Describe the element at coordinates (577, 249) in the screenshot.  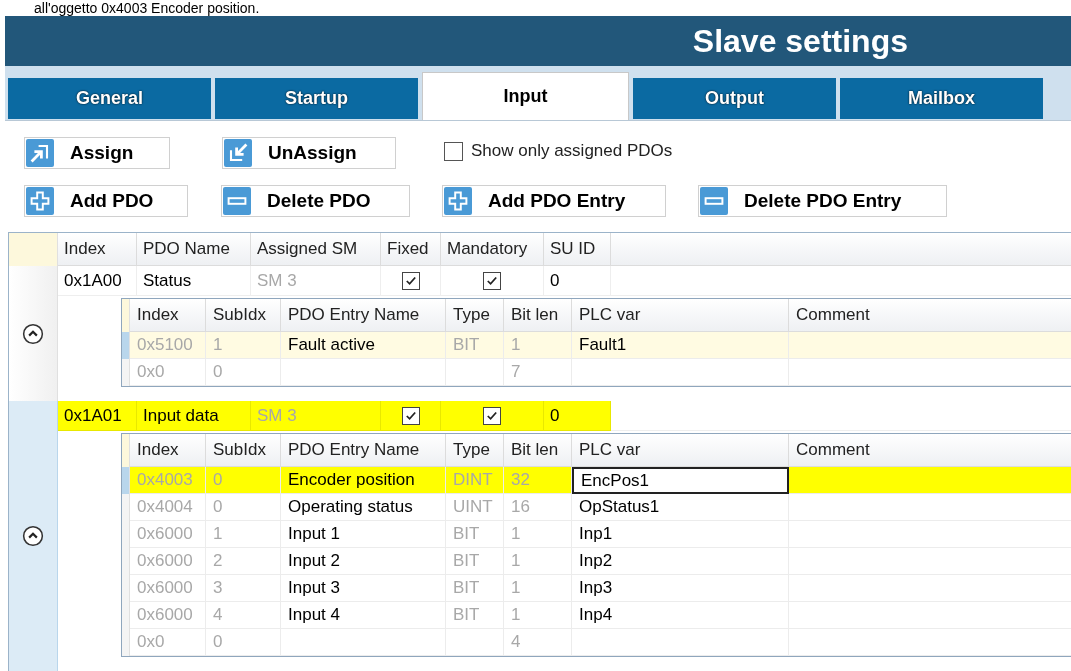
I see `column-header: SU ID` at that location.